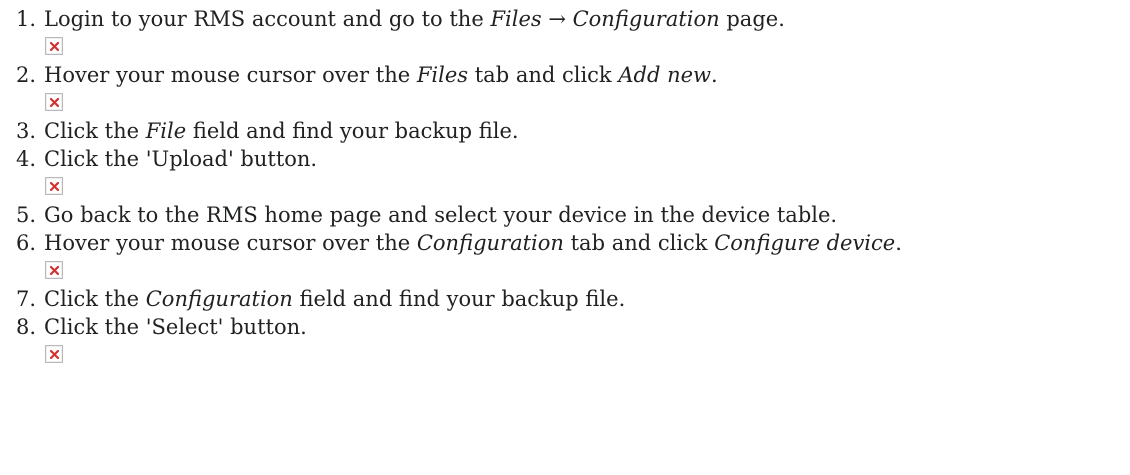  What do you see at coordinates (166, 131) in the screenshot?
I see `emphasized-term: File` at bounding box center [166, 131].